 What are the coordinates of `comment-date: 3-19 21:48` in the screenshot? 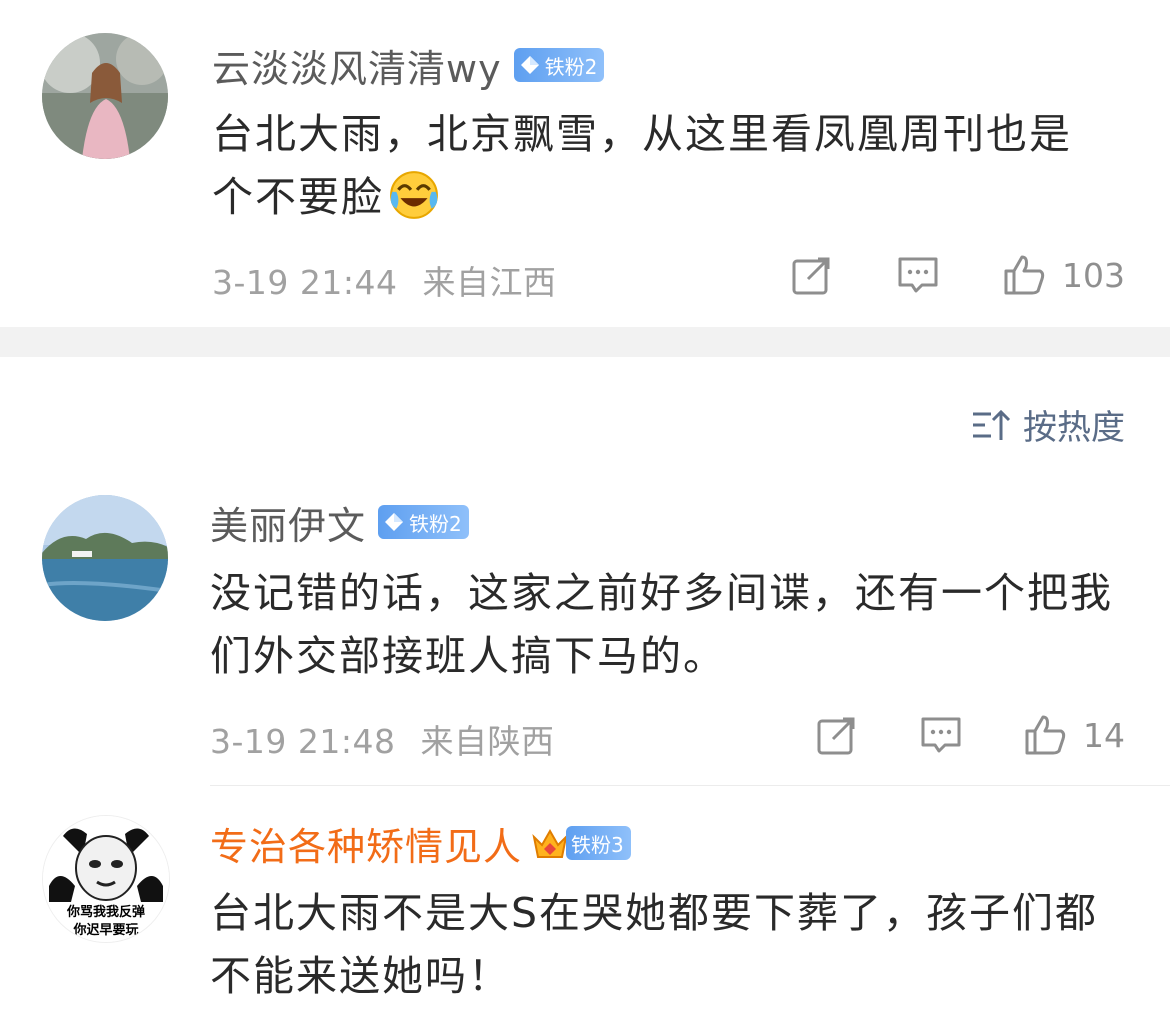 It's located at (303, 741).